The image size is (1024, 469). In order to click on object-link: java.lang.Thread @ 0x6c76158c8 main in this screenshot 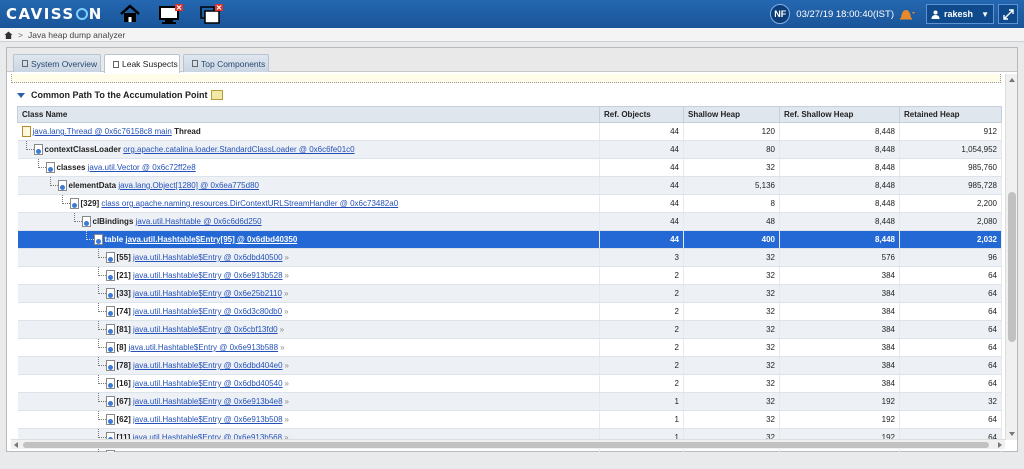, I will do `click(102, 131)`.